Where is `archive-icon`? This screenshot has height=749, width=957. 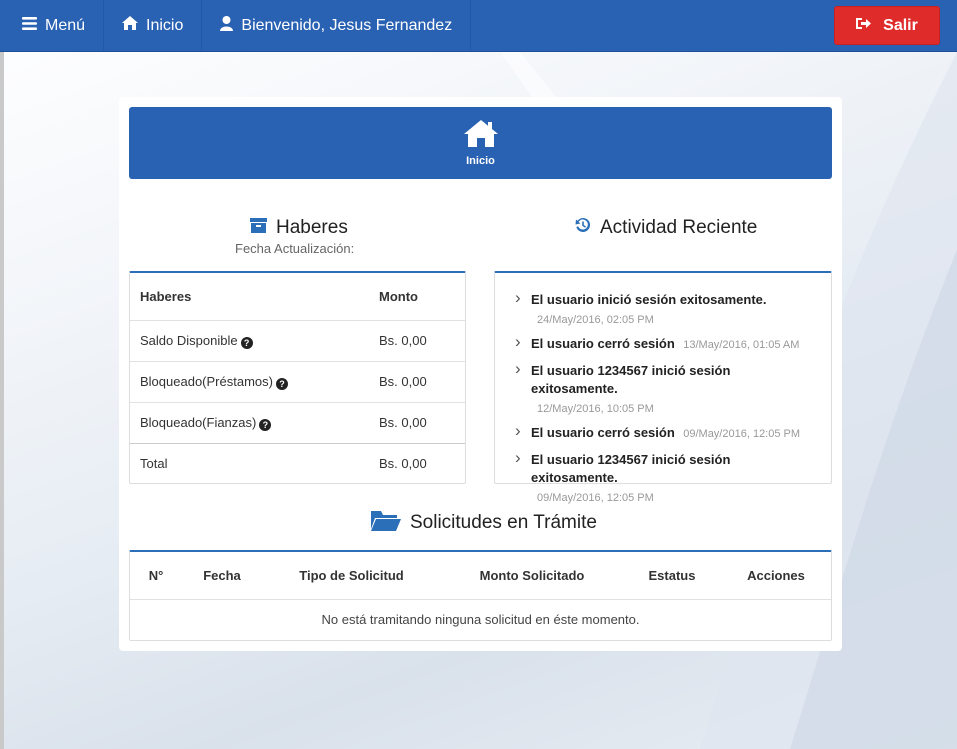 archive-icon is located at coordinates (258, 228).